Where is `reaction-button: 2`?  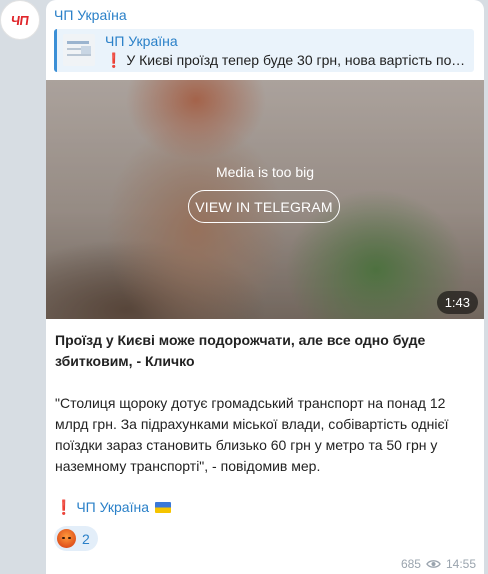 reaction-button: 2 is located at coordinates (76, 538).